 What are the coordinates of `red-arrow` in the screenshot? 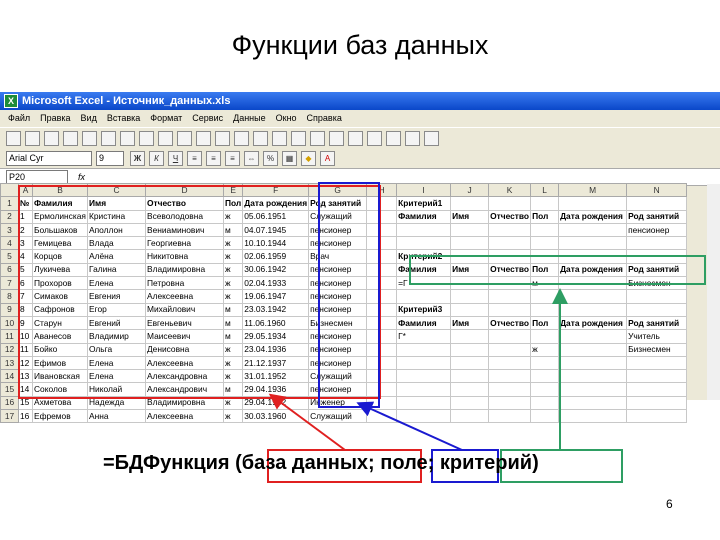 It's located at (307, 422).